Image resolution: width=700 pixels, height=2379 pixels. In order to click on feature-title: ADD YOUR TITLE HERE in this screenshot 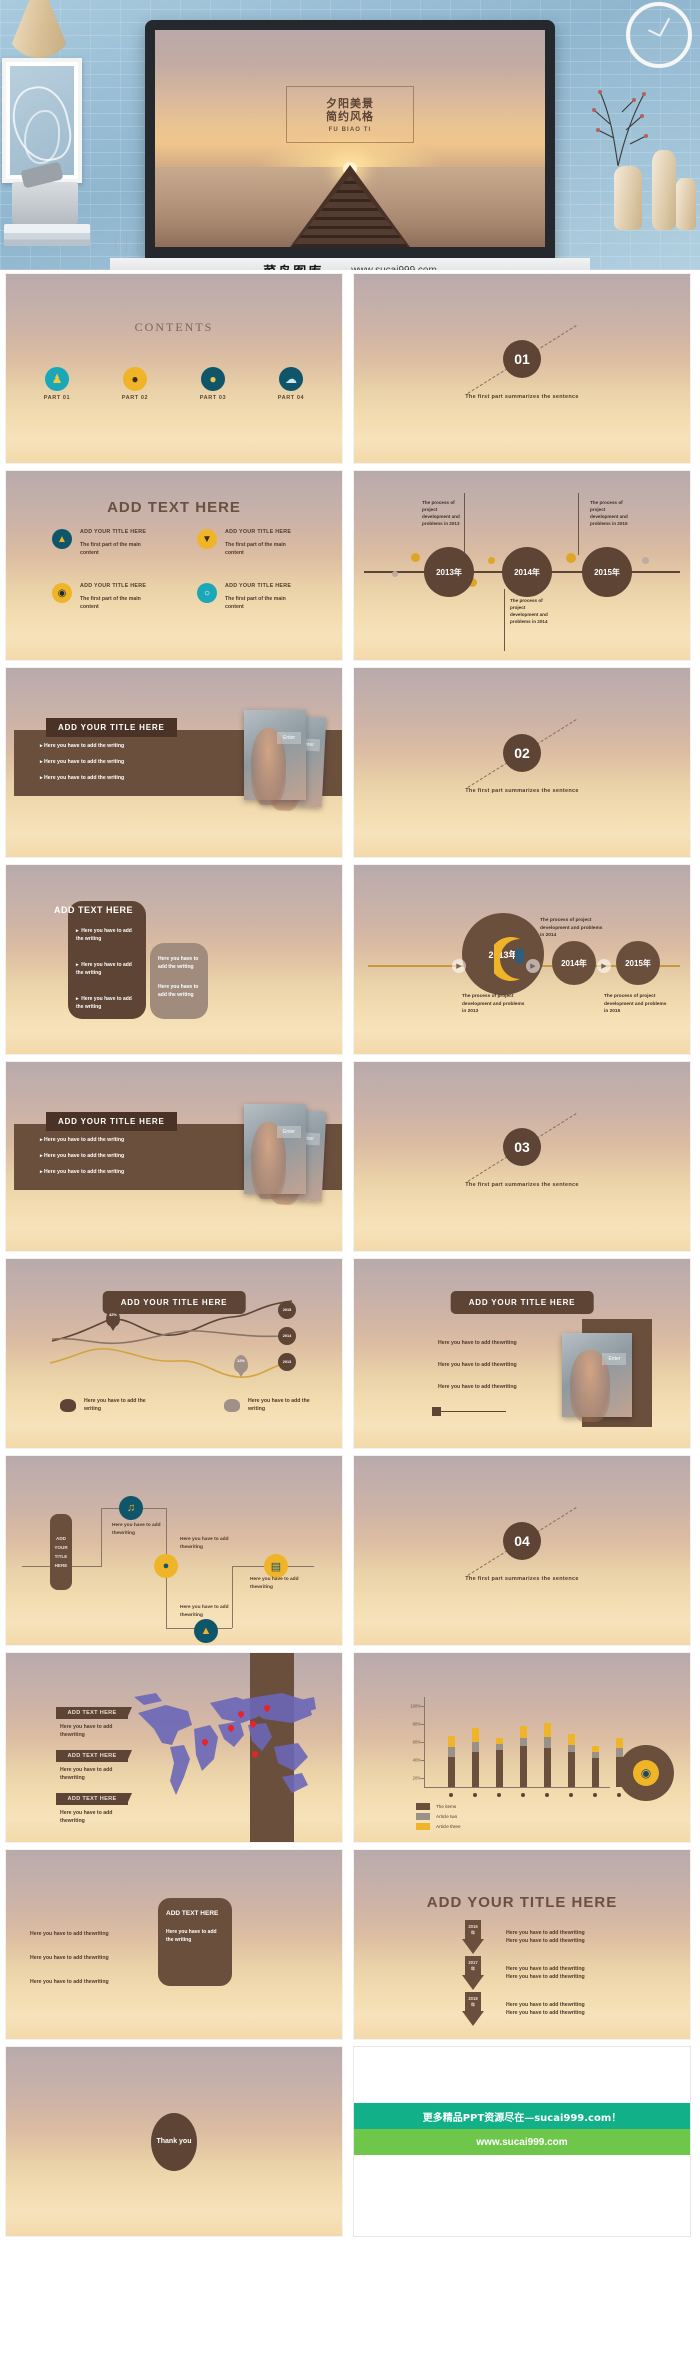, I will do `click(113, 532)`.